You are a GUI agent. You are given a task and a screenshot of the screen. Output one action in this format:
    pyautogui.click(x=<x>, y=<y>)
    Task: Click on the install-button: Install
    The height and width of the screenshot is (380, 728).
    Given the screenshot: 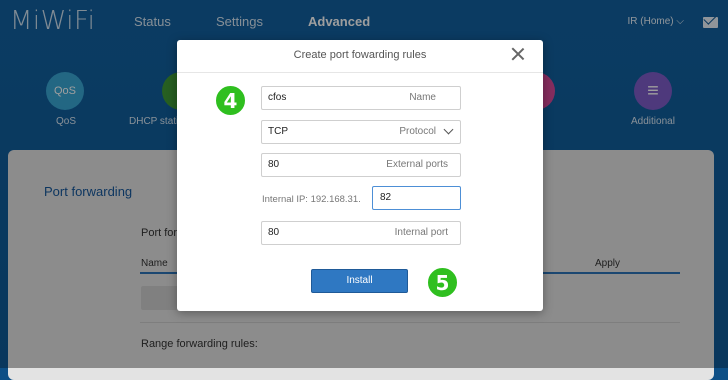 What is the action you would take?
    pyautogui.click(x=359, y=281)
    